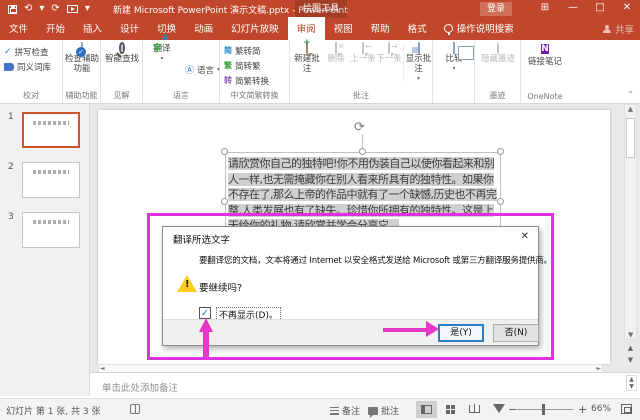  What do you see at coordinates (545, 7) in the screenshot?
I see `ribbon-display-options-icon: ⊞` at bounding box center [545, 7].